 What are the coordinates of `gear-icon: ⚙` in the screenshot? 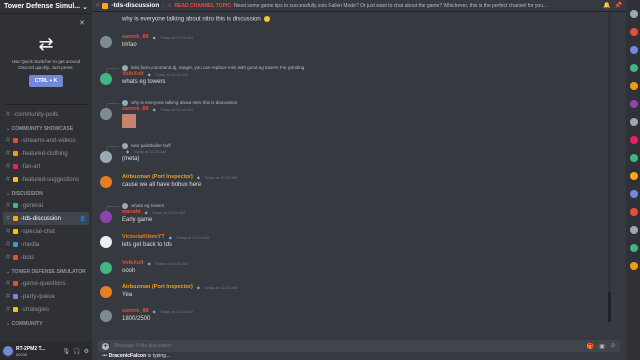 It's located at (86, 351).